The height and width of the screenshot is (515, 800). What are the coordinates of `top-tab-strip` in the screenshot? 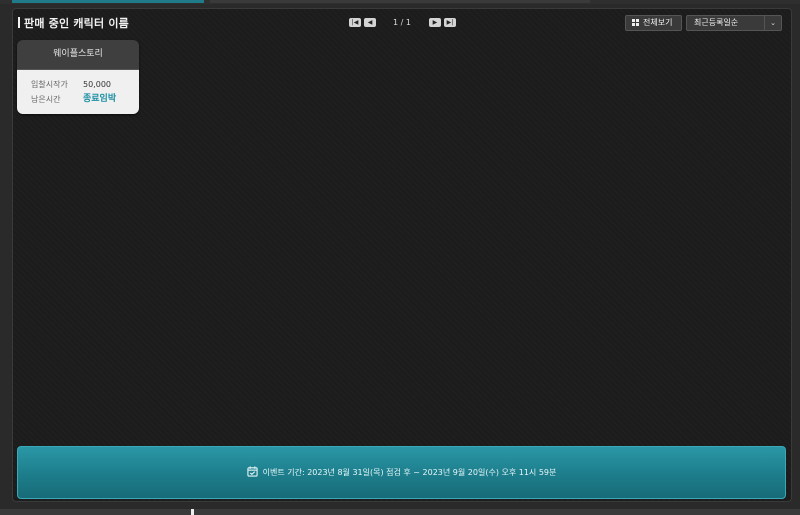 It's located at (400, 2).